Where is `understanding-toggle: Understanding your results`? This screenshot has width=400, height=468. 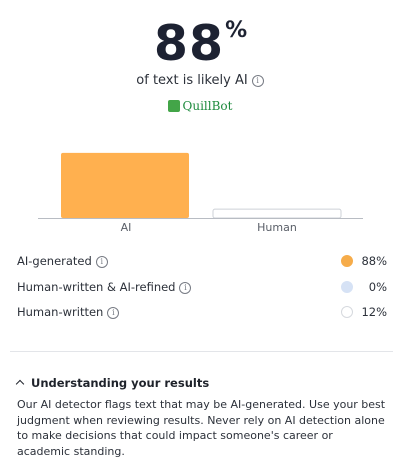
understanding-toggle: Understanding your results is located at coordinates (112, 383).